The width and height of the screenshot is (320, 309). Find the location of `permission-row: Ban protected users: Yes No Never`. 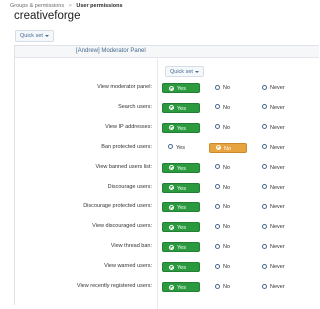

permission-row: Ban protected users: Yes No Never is located at coordinates (167, 148).